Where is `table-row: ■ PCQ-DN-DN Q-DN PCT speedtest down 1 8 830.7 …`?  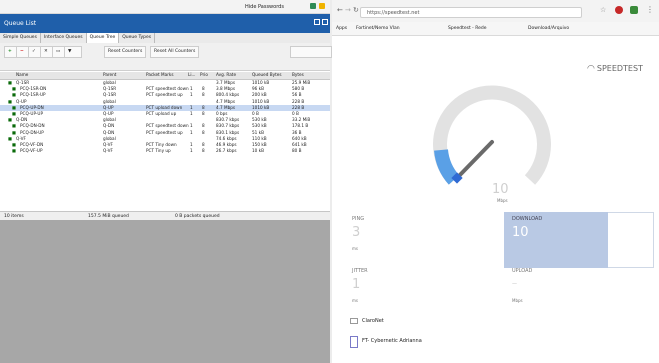 table-row: ■ PCQ-DN-DN Q-DN PCT speedtest down 1 8 830.7 … is located at coordinates (165, 126).